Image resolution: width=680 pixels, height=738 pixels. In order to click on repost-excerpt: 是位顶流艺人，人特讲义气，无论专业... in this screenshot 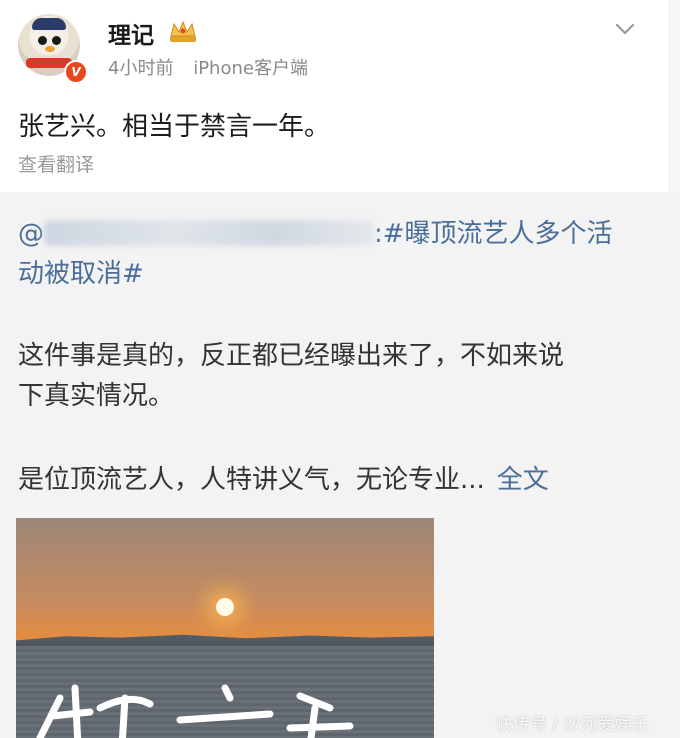, I will do `click(251, 480)`.